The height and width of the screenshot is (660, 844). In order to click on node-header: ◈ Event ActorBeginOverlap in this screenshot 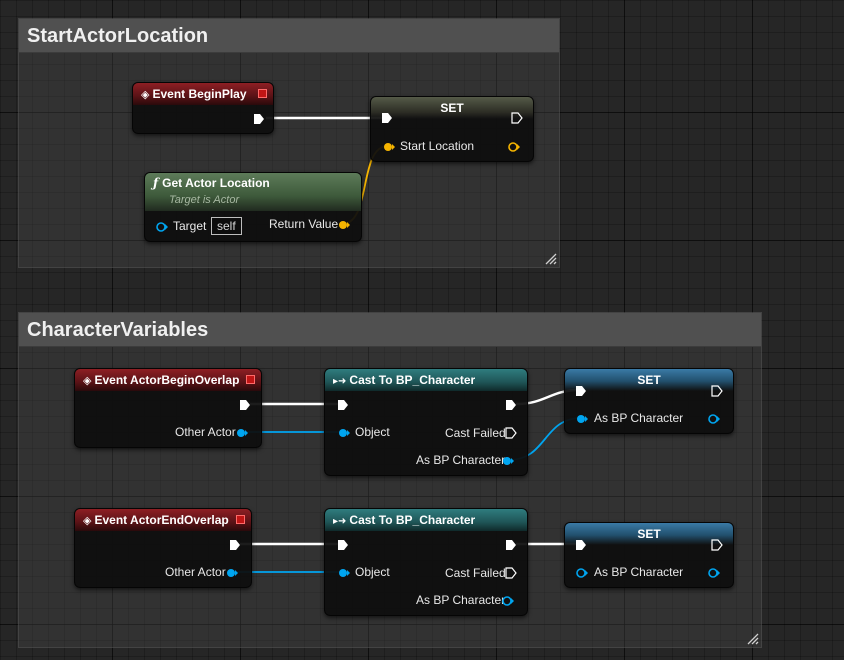, I will do `click(168, 380)`.